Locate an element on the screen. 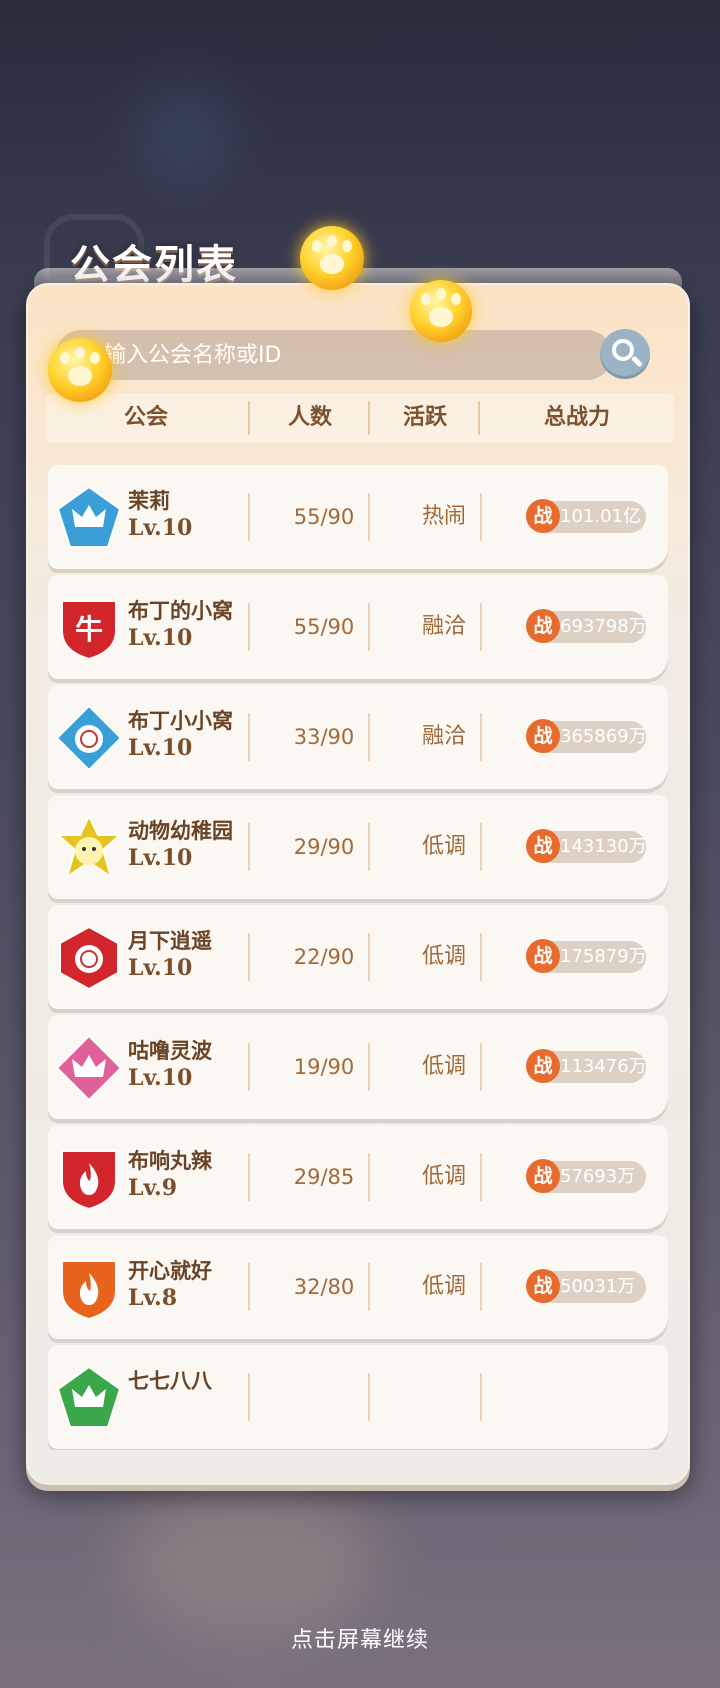 Image resolution: width=720 pixels, height=1688 pixels. guild-level: Lv.9 is located at coordinates (153, 1188).